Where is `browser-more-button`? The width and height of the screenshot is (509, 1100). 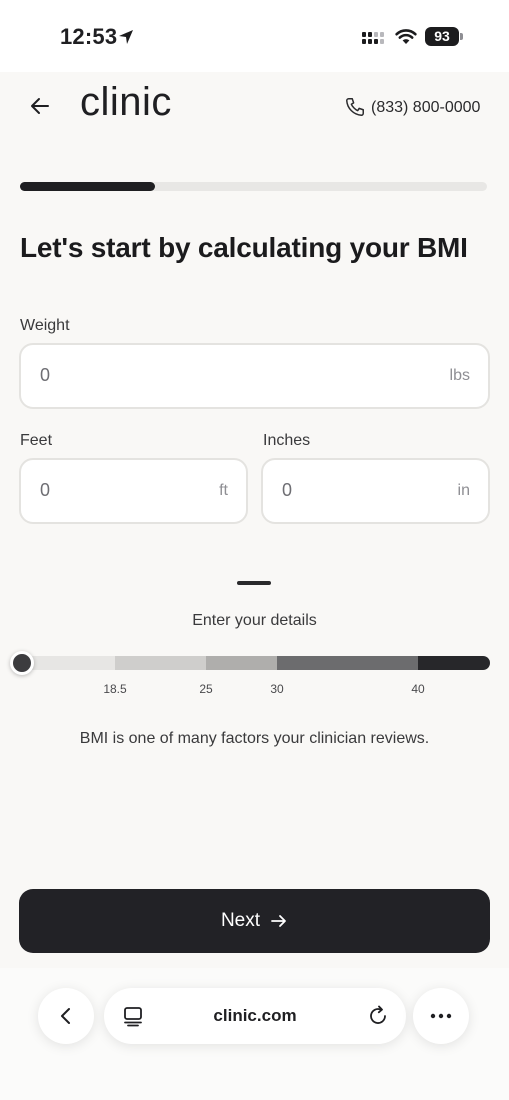 browser-more-button is located at coordinates (441, 1016).